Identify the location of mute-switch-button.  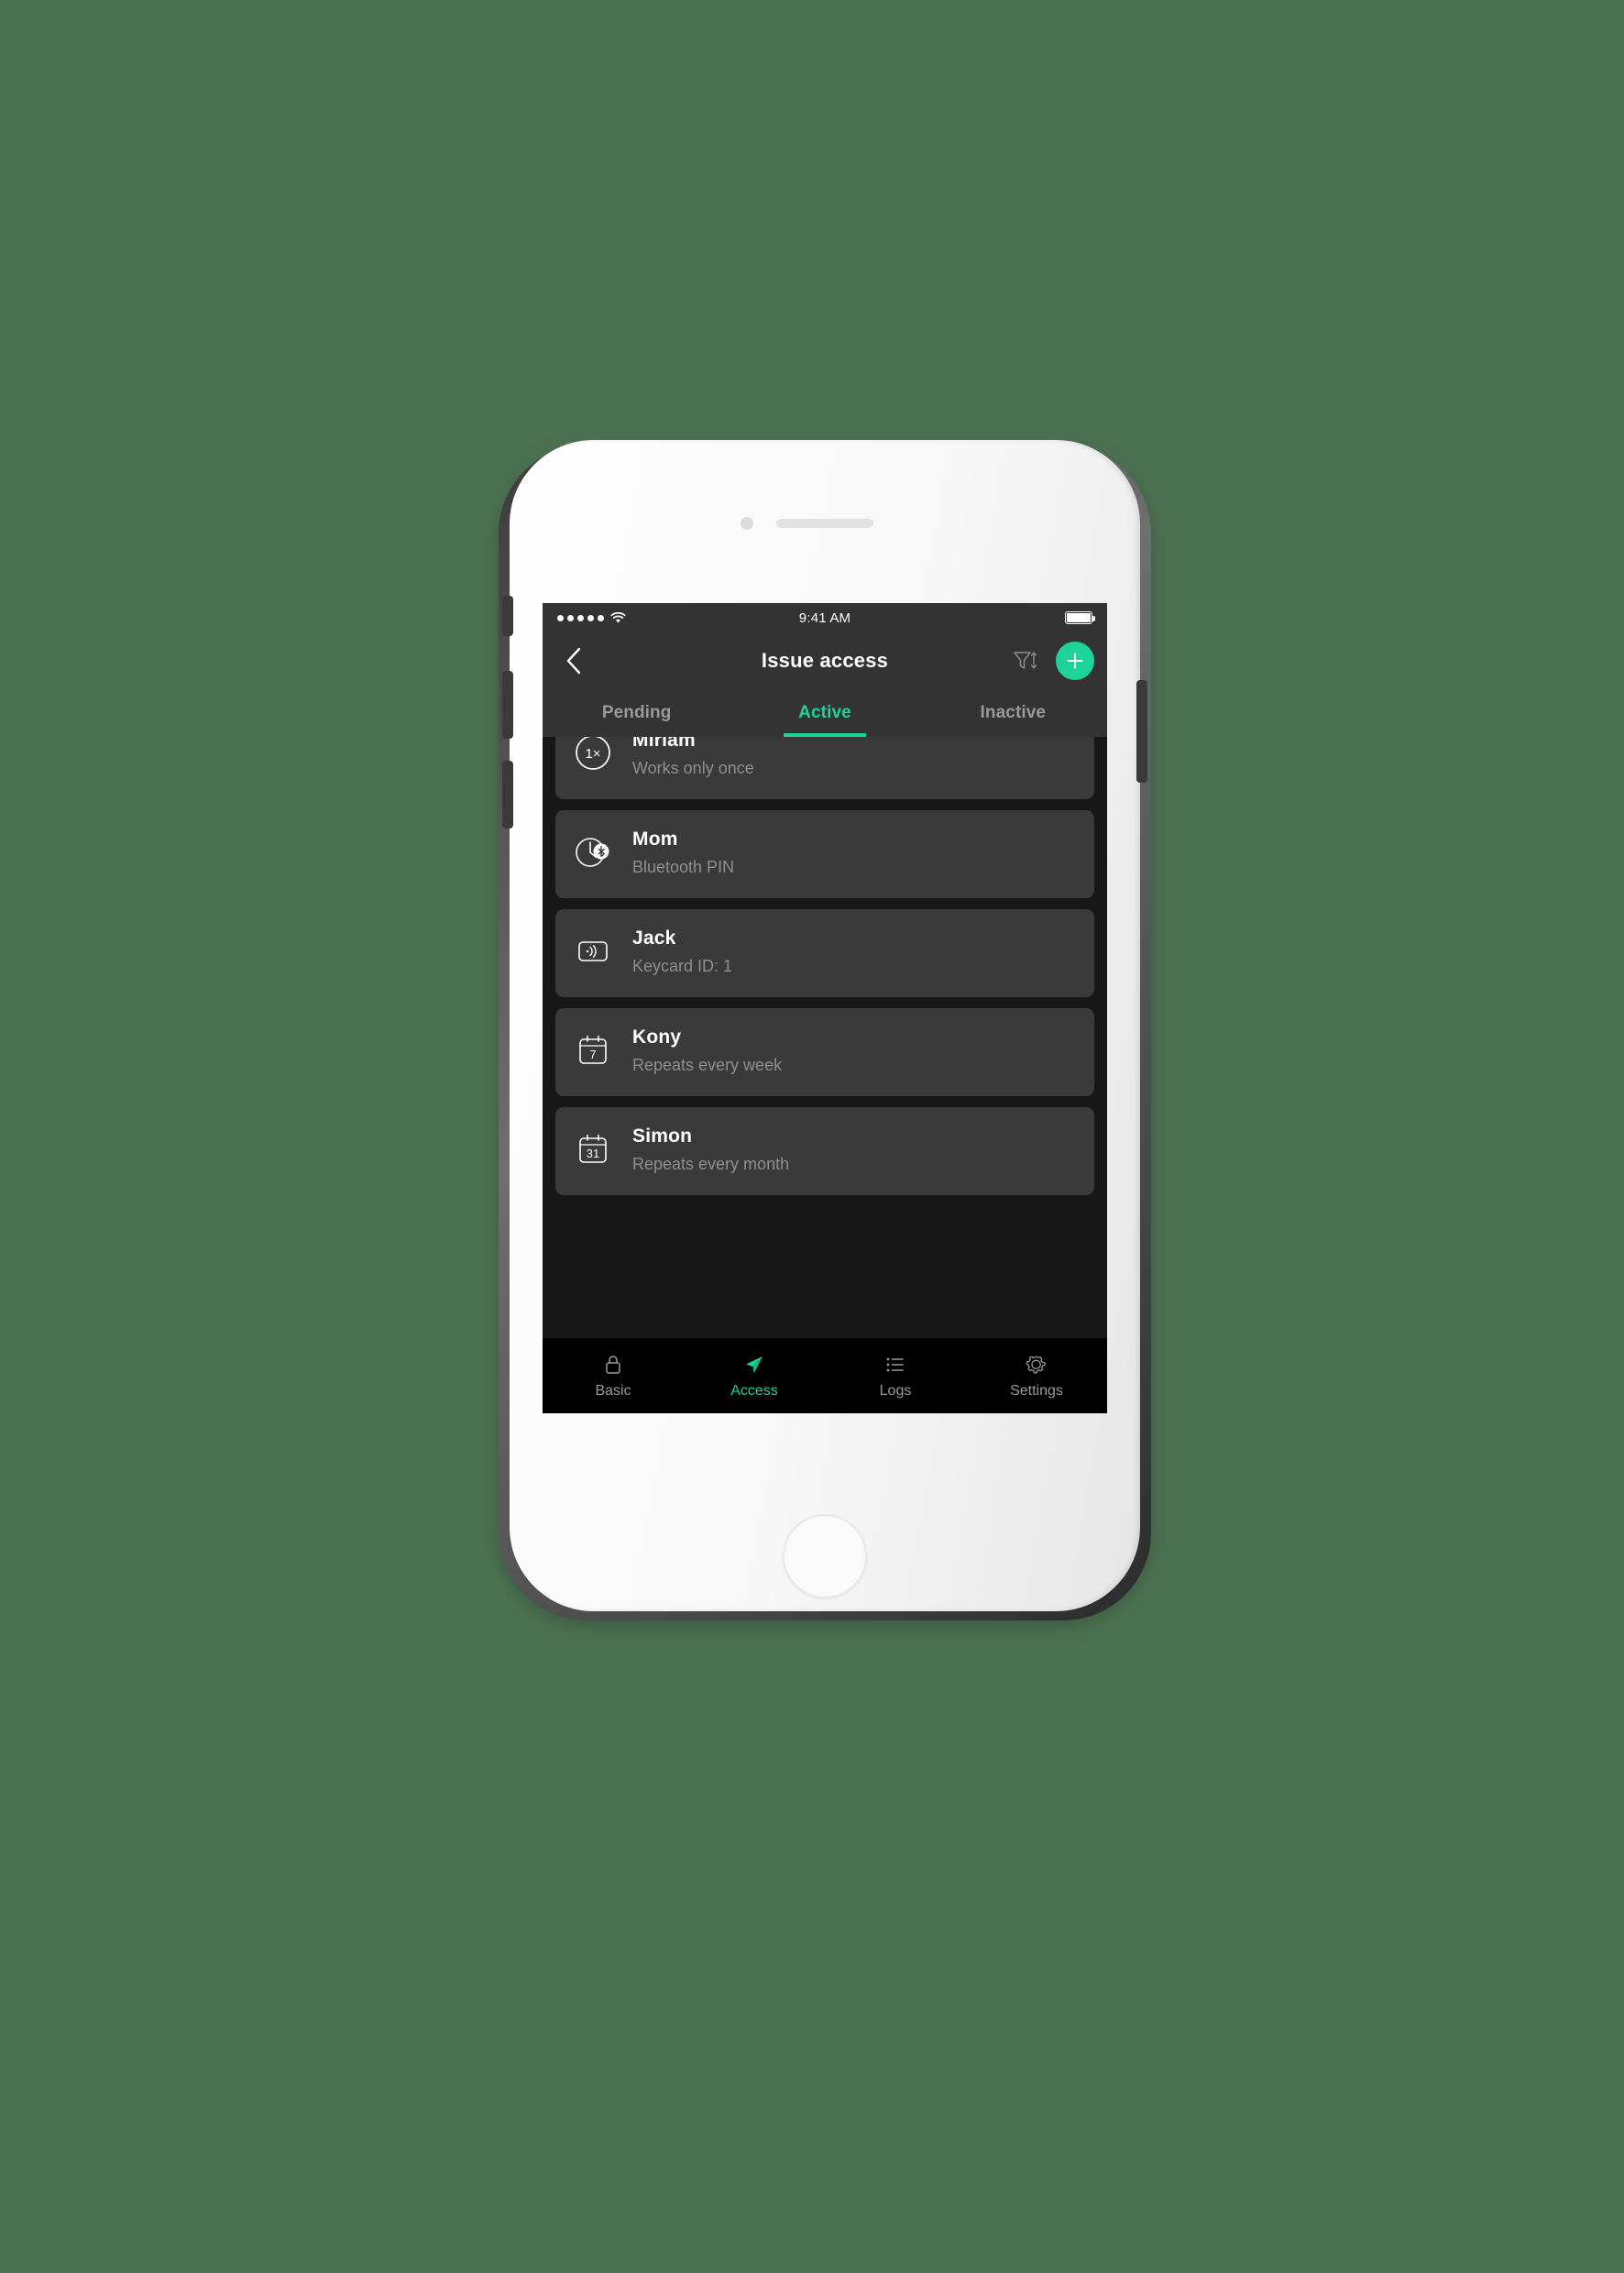
(507, 616).